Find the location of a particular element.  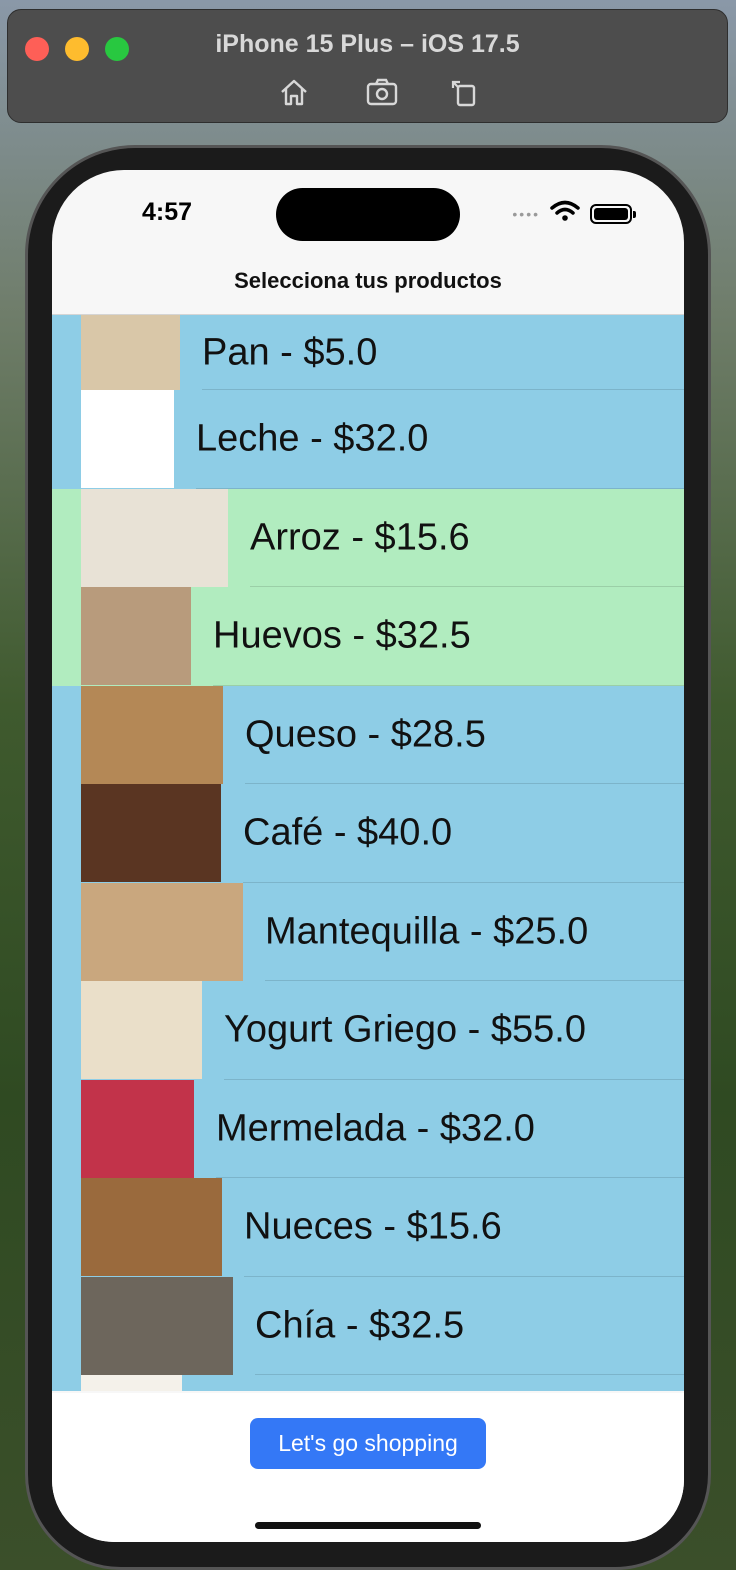

product-label: Mantequilla - $25.0 is located at coordinates (427, 931).